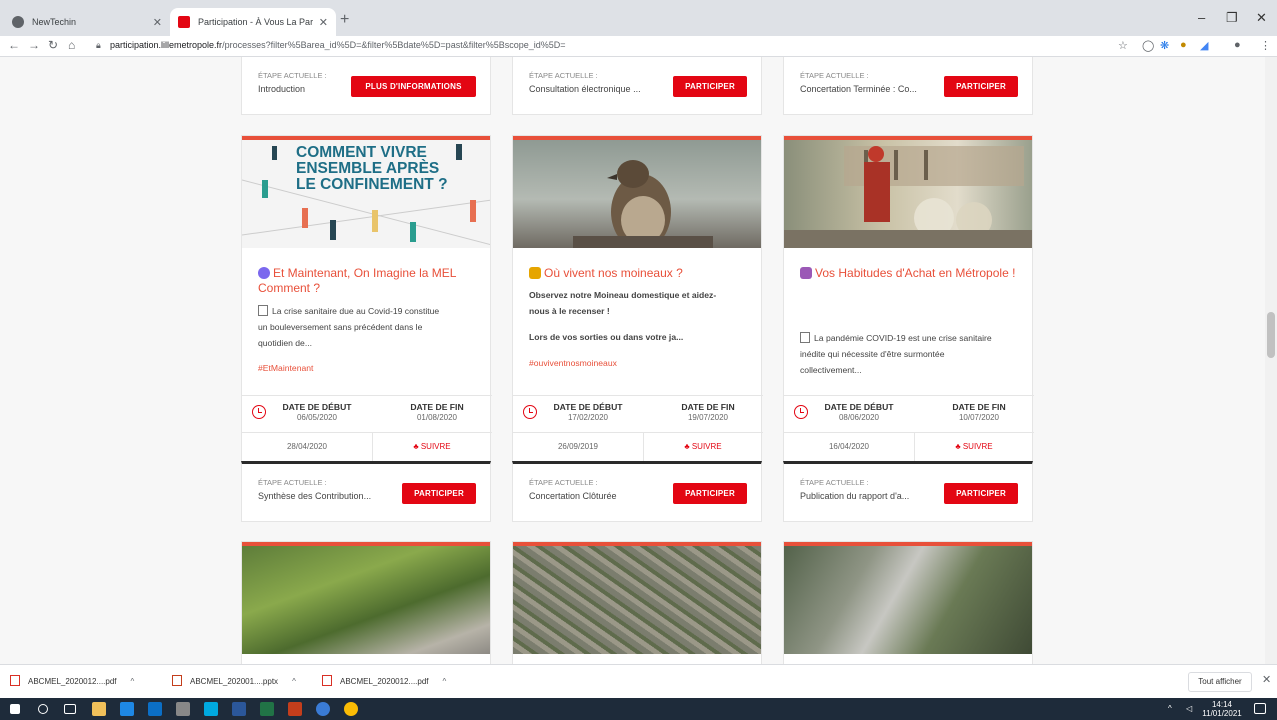 Image resolution: width=1277 pixels, height=720 pixels. Describe the element at coordinates (573, 496) in the screenshot. I see `step-value: Concertation Clôturée` at that location.